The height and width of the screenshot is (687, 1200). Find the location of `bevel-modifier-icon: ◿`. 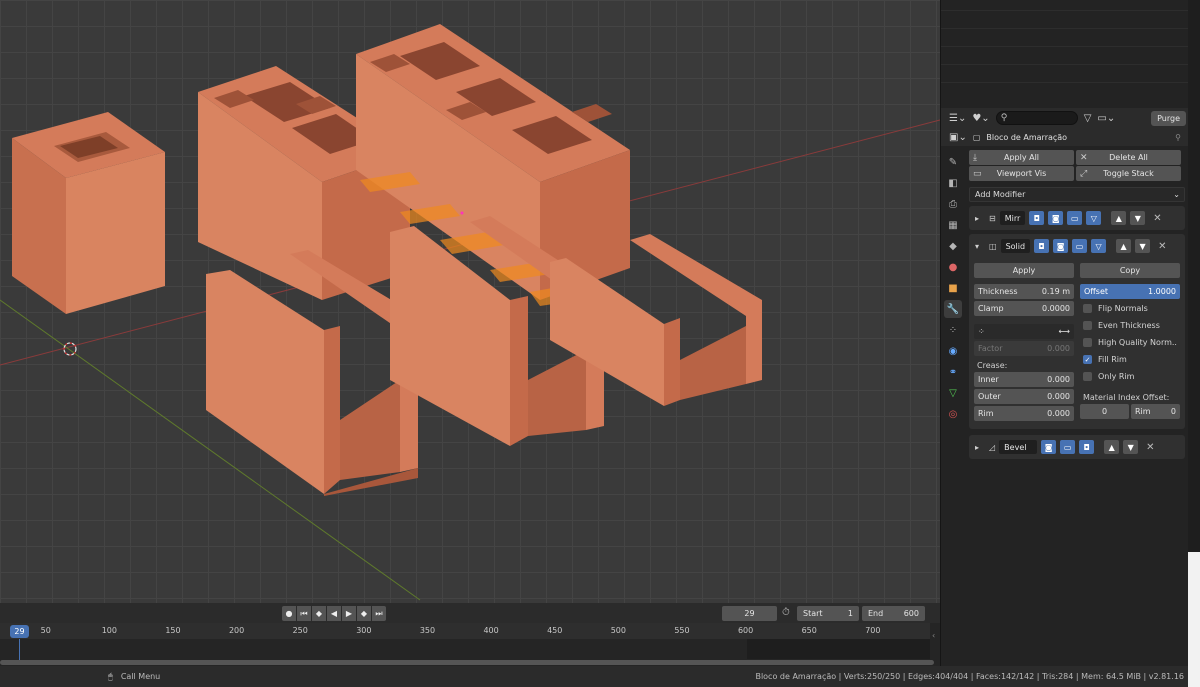

bevel-modifier-icon: ◿ is located at coordinates (992, 447).